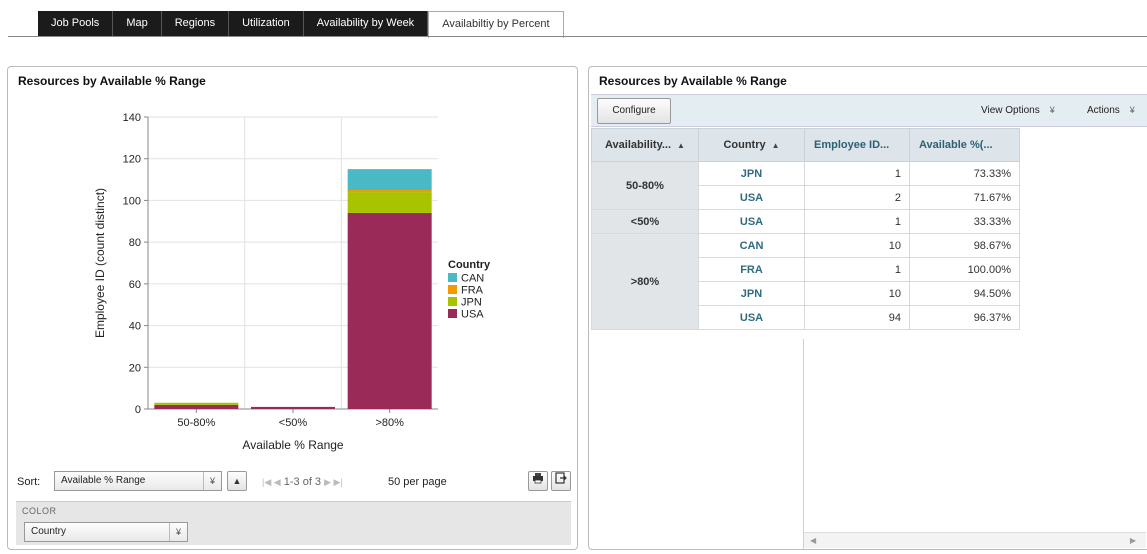 Image resolution: width=1147 pixels, height=554 pixels. I want to click on pct-cell: 96.37%, so click(964, 317).